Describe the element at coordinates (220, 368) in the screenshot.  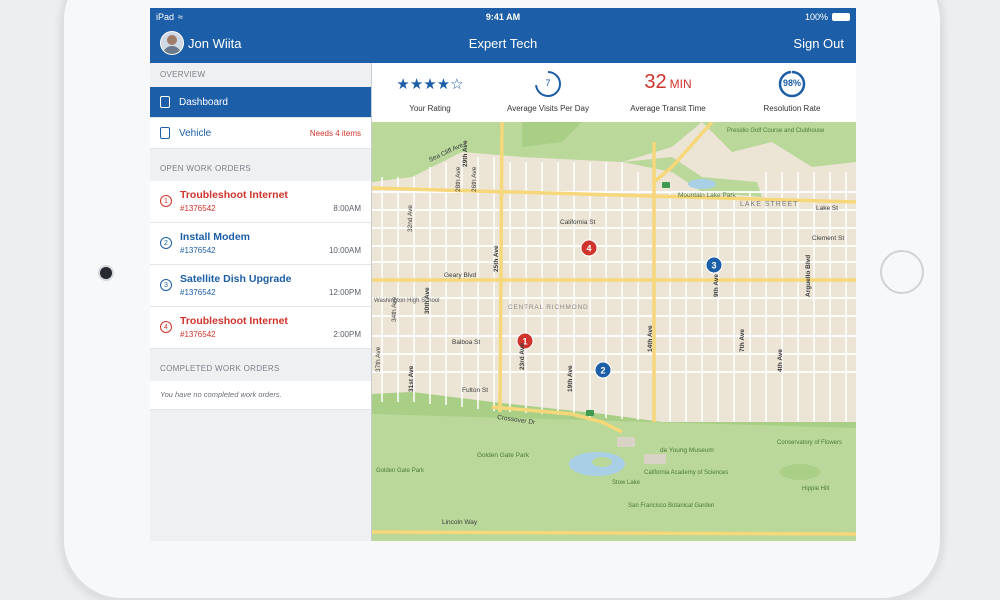
I see `completed-work-orders-header: COMPLETED WORK ORDERS` at that location.